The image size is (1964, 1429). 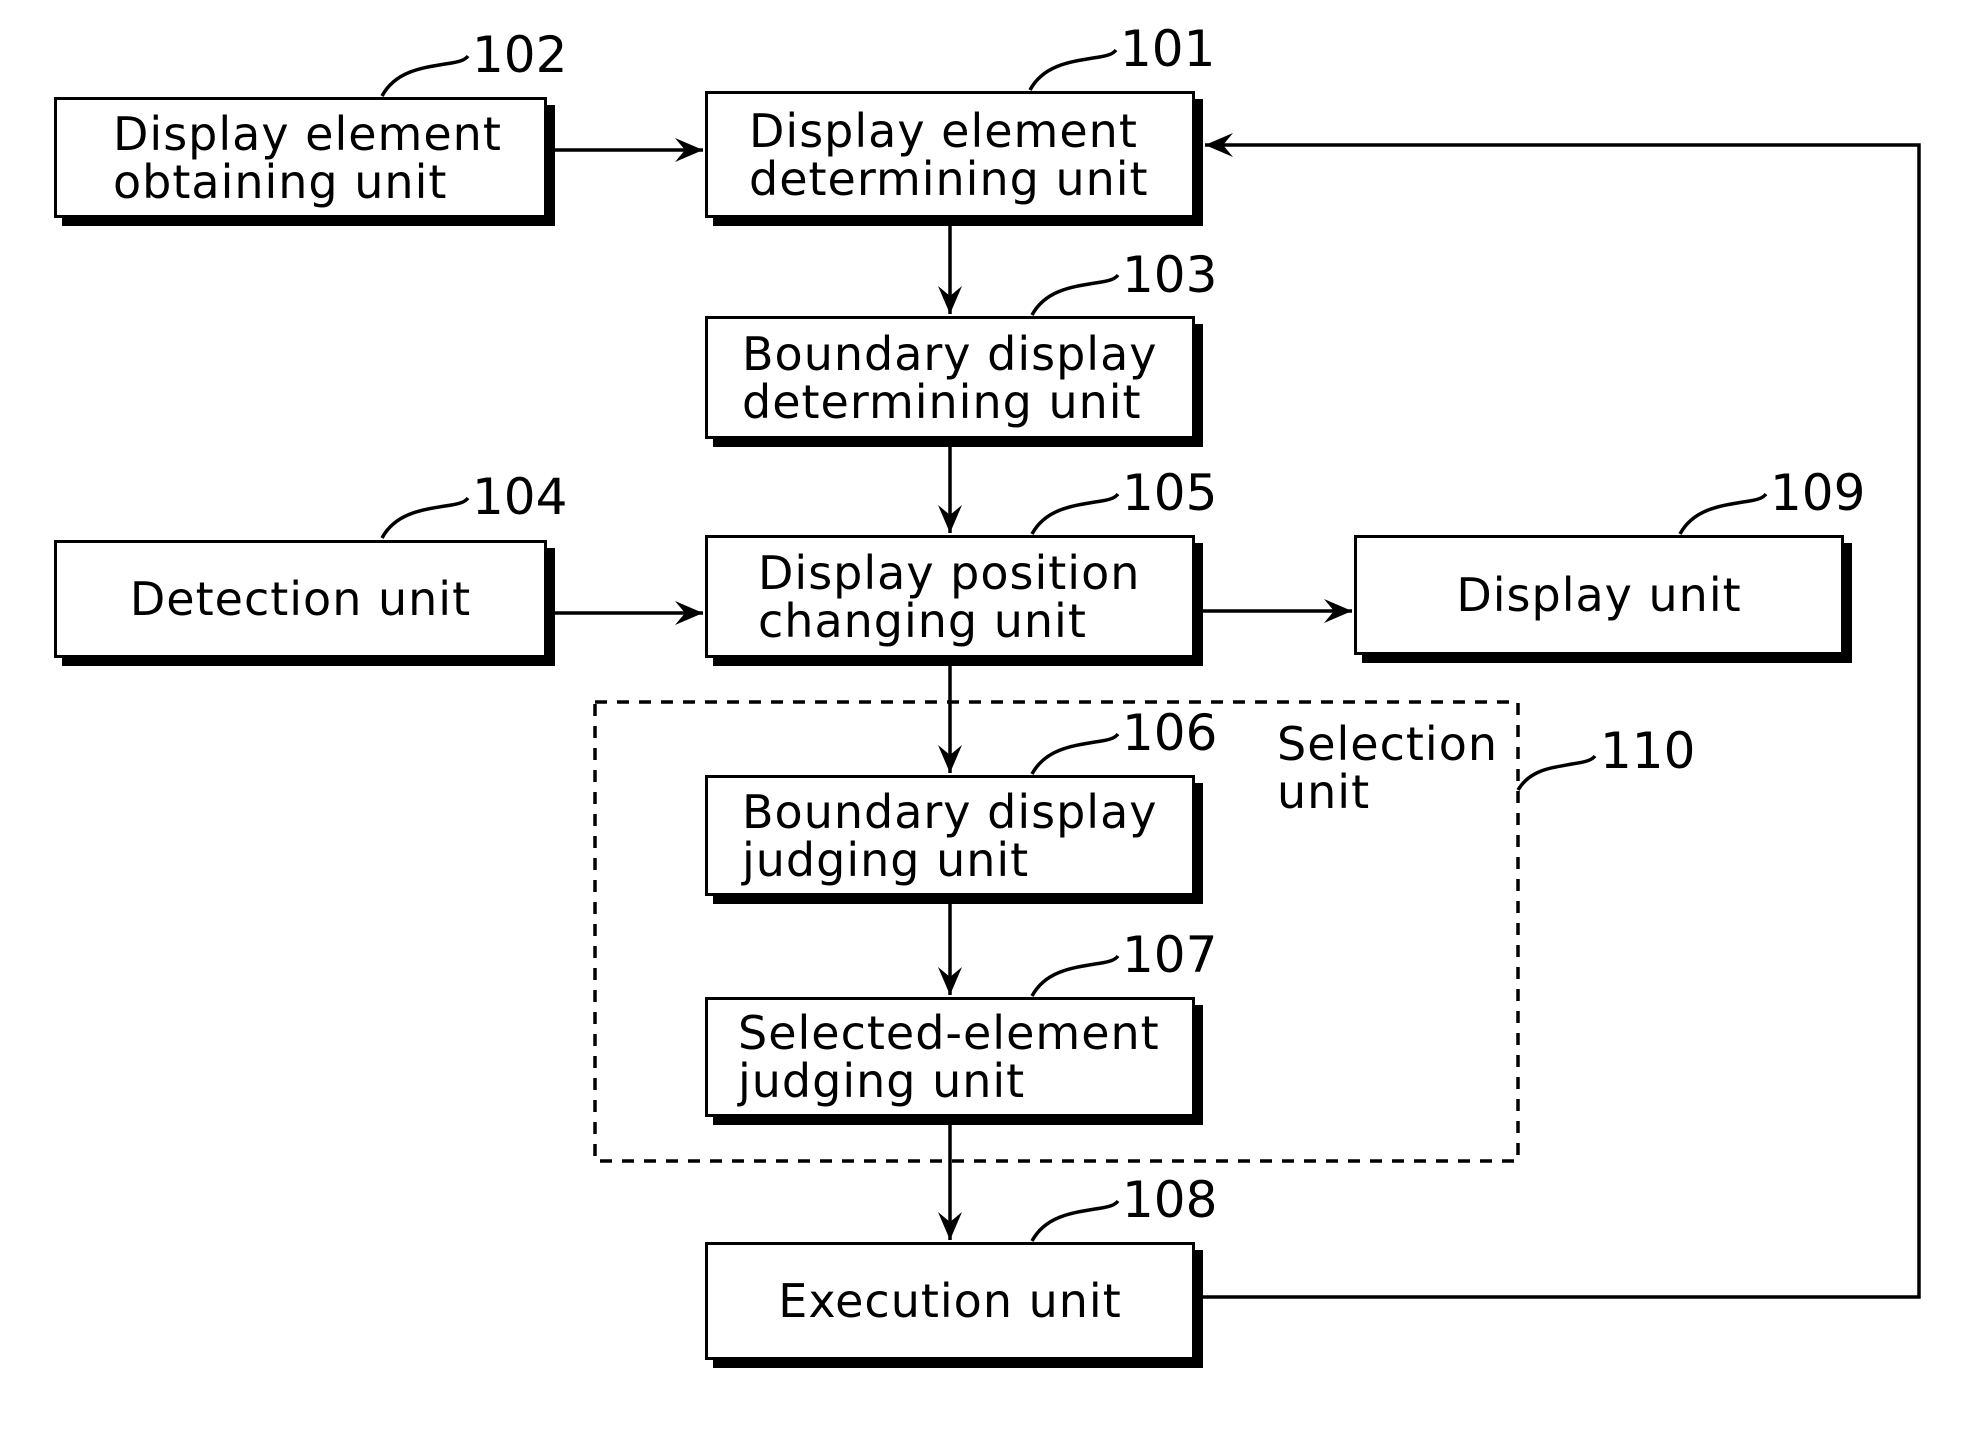 I want to click on selection-unit-label: Selection unit, so click(x=1387, y=768).